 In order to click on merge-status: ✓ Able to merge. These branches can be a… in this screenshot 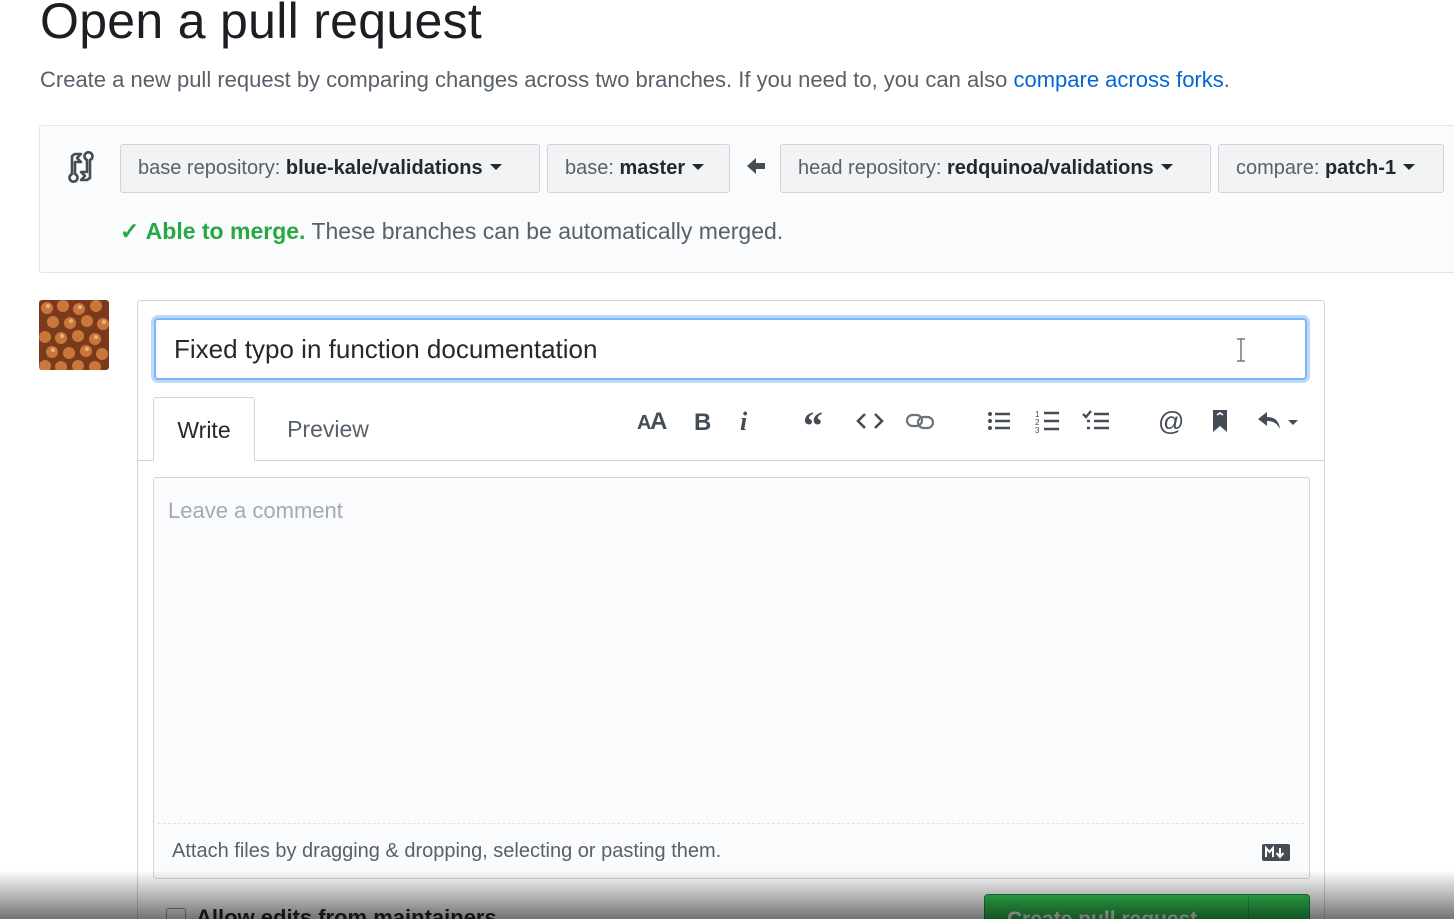, I will do `click(451, 231)`.